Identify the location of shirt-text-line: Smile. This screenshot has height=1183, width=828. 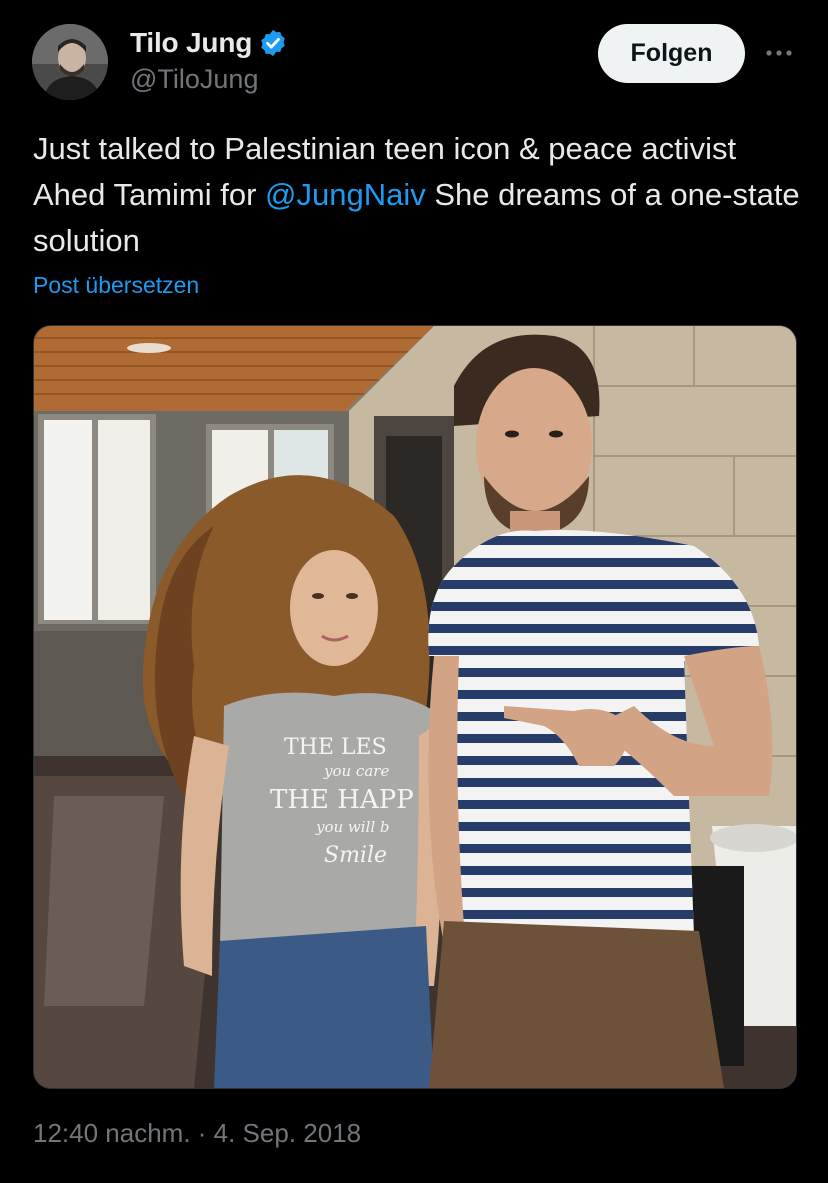
(355, 855).